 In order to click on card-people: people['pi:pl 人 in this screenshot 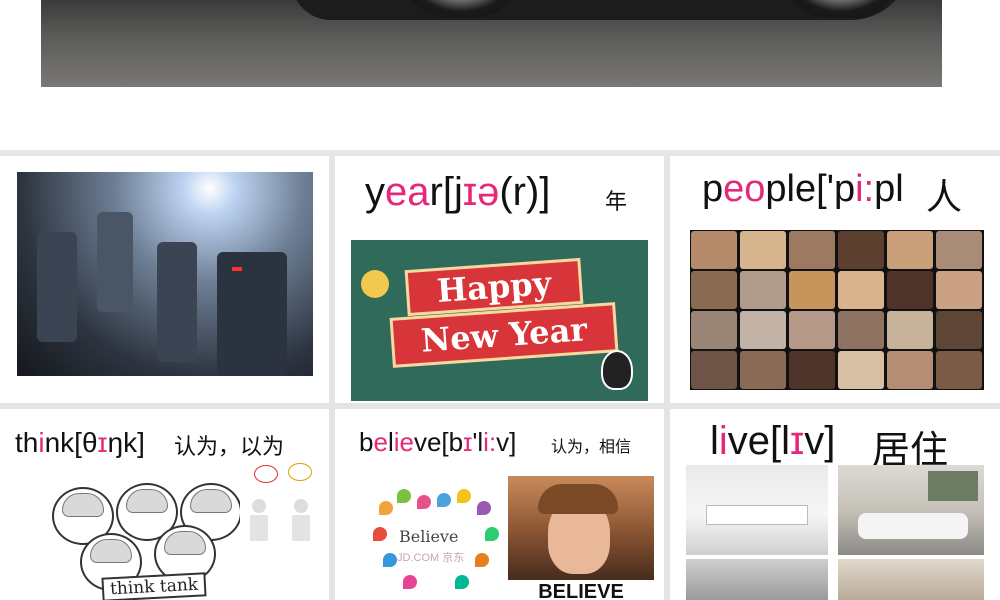, I will do `click(835, 279)`.